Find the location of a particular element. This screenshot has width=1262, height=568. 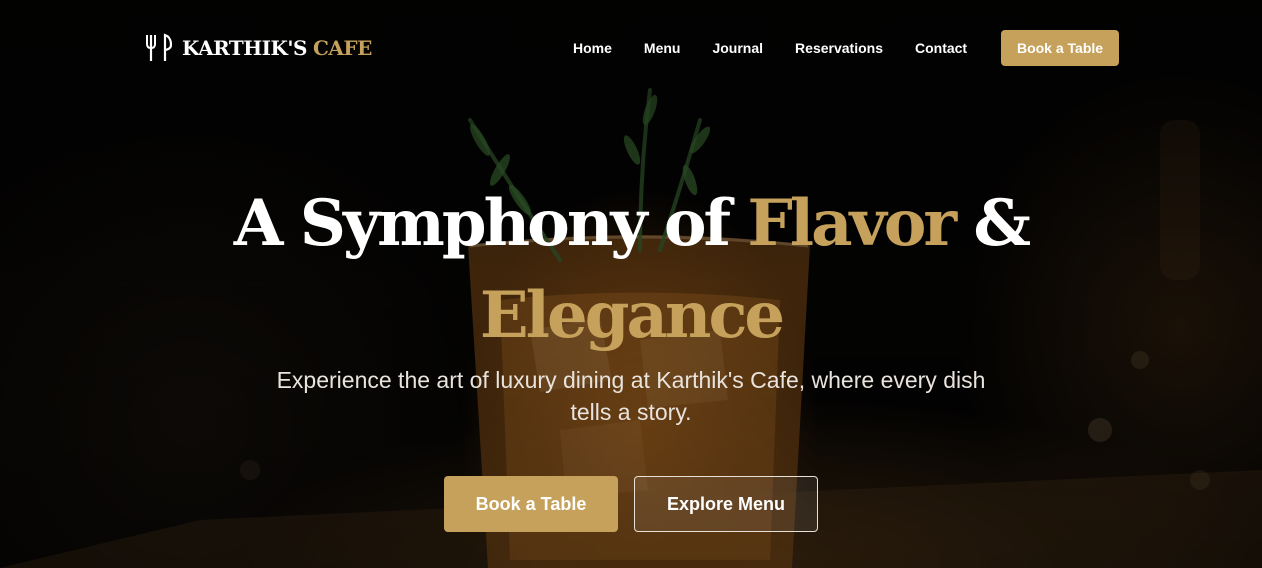

book-table-button: Book a Table is located at coordinates (531, 504).